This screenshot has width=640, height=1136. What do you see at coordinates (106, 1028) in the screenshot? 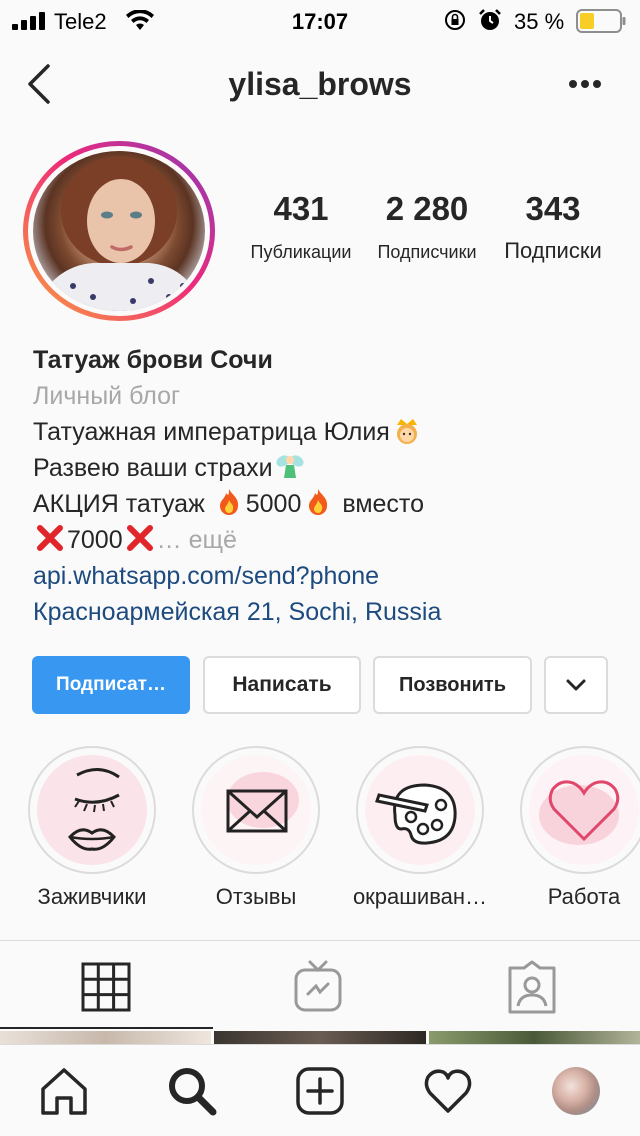
I see `active-tab-indicator` at bounding box center [106, 1028].